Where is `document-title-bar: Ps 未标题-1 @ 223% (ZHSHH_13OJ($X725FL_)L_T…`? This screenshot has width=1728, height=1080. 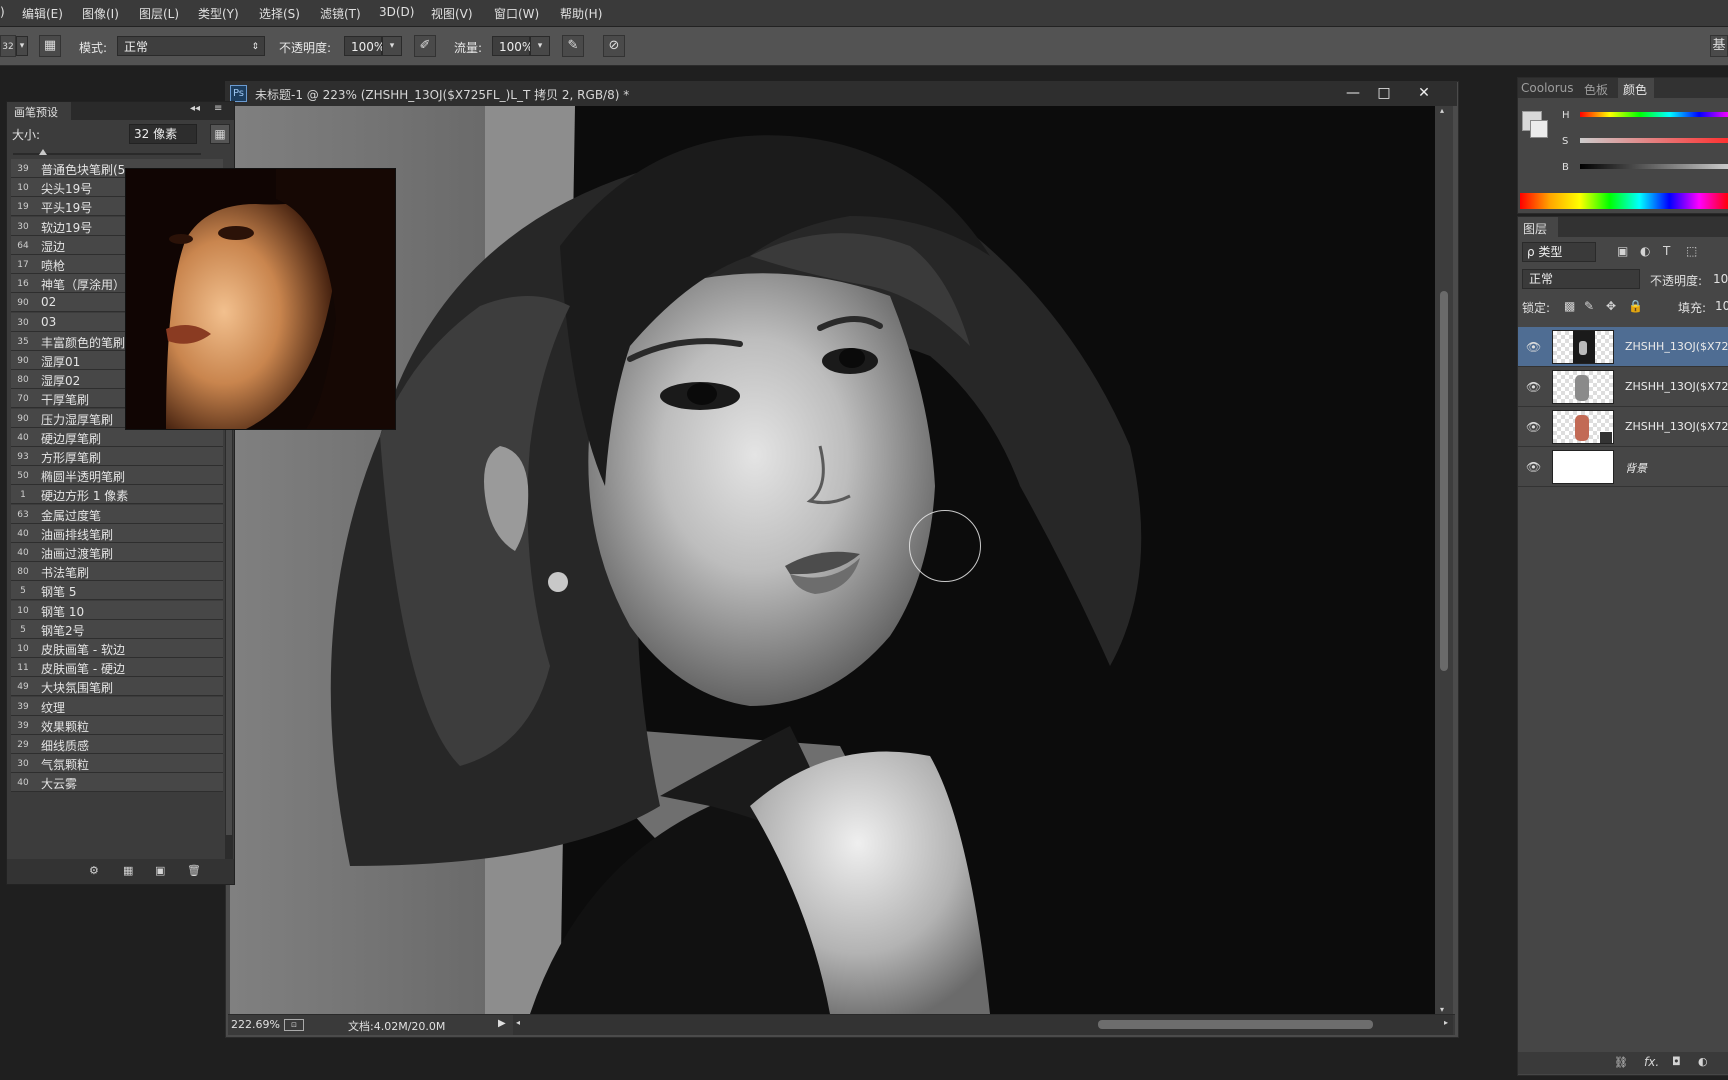 document-title-bar: Ps 未标题-1 @ 223% (ZHSHH_13OJ($X725FL_)L_T… is located at coordinates (841, 93).